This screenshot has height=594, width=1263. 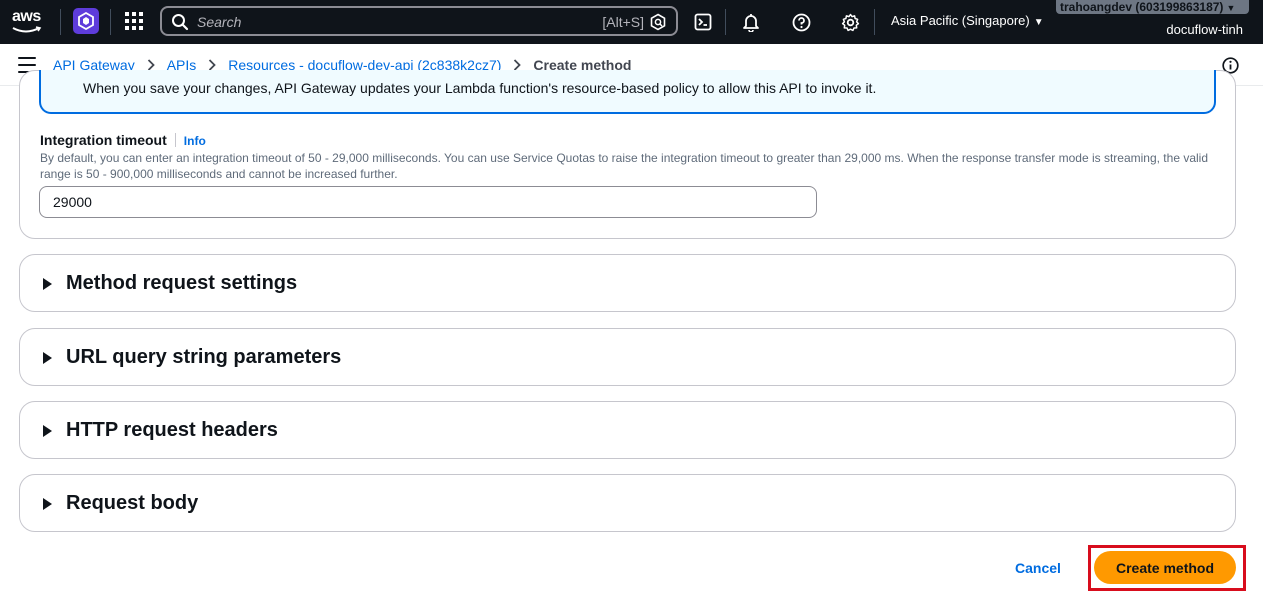 What do you see at coordinates (658, 22) in the screenshot?
I see `amazon-q-icon` at bounding box center [658, 22].